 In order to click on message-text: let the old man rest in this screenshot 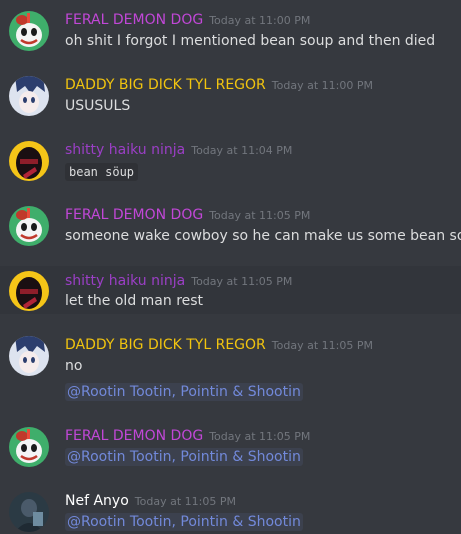, I will do `click(134, 301)`.